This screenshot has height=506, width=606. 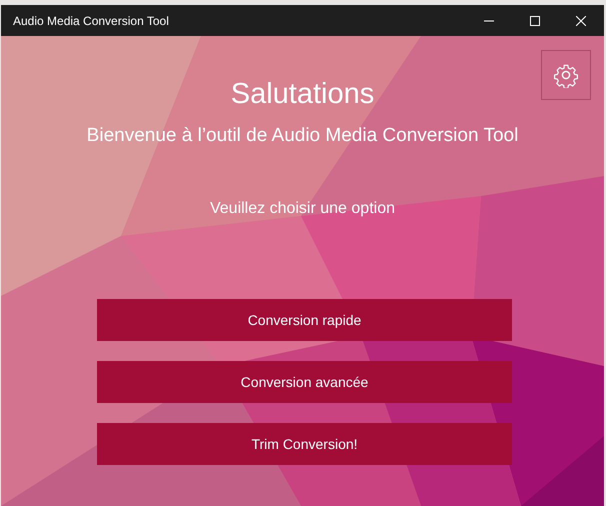 What do you see at coordinates (304, 382) in the screenshot?
I see `option-button: Conversion avancée` at bounding box center [304, 382].